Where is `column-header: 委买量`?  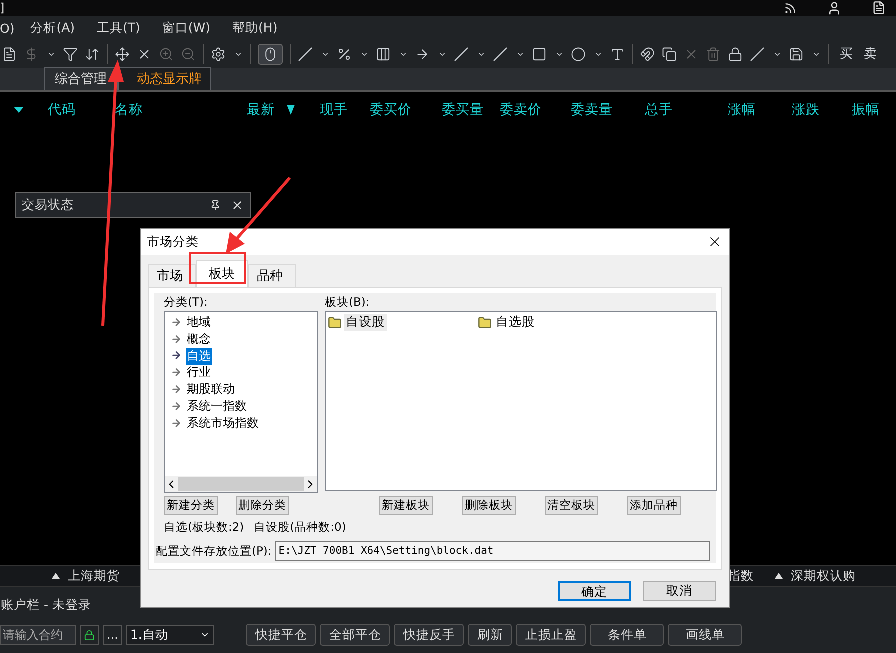
column-header: 委买量 is located at coordinates (463, 110).